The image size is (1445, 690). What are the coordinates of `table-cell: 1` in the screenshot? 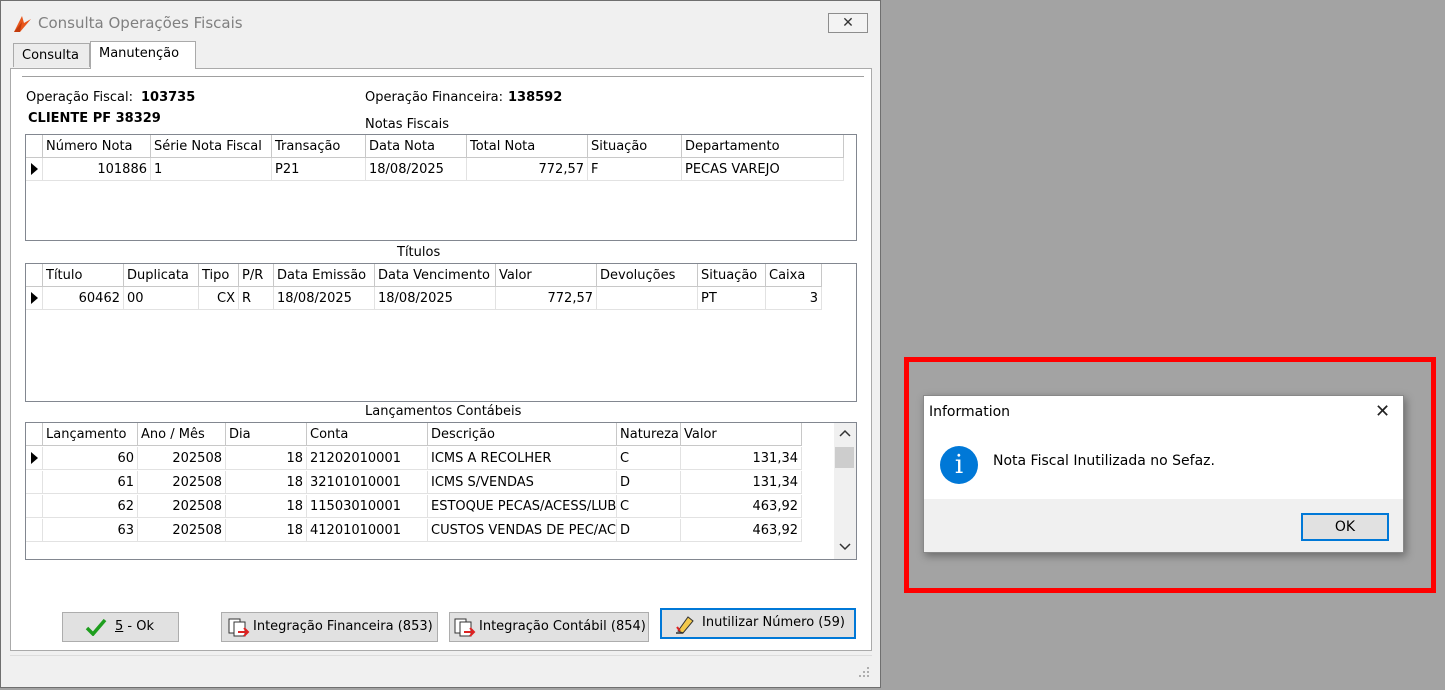 It's located at (211, 169).